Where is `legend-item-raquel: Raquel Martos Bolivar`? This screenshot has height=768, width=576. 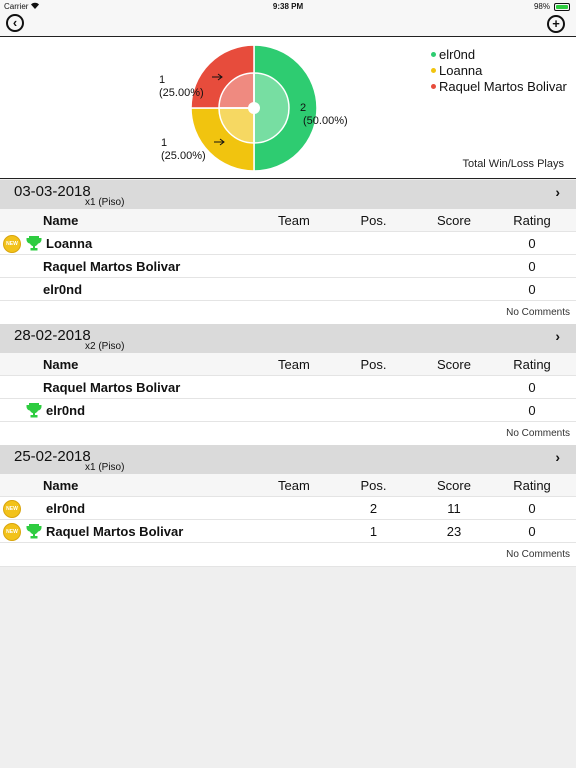
legend-item-raquel: Raquel Martos Bolivar is located at coordinates (499, 87).